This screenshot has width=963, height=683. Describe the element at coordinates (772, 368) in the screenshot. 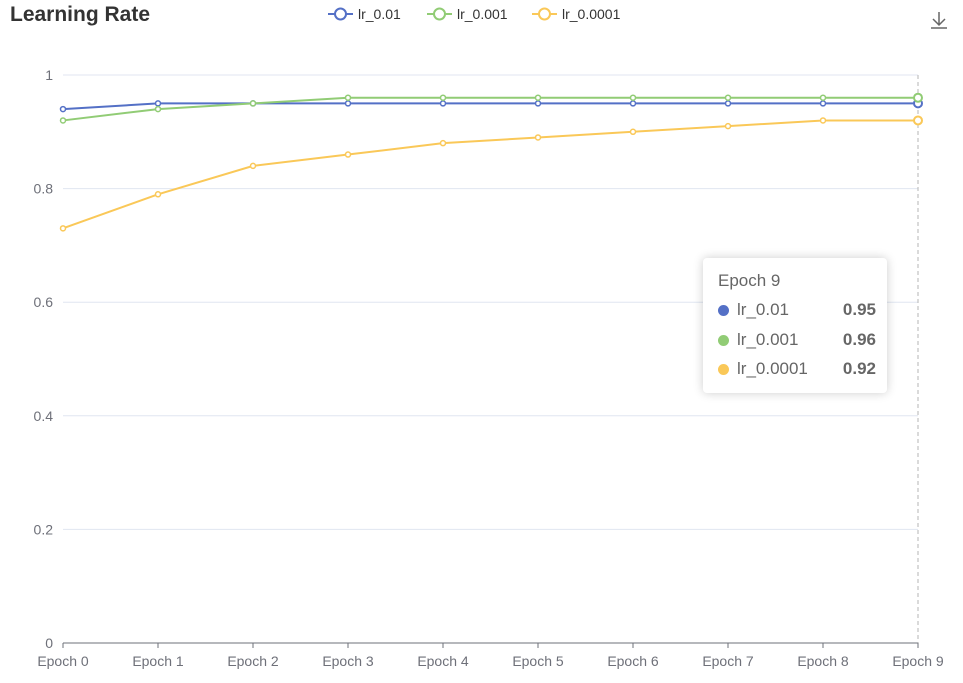

I see `tooltip-series-name: lr_0.0001` at that location.